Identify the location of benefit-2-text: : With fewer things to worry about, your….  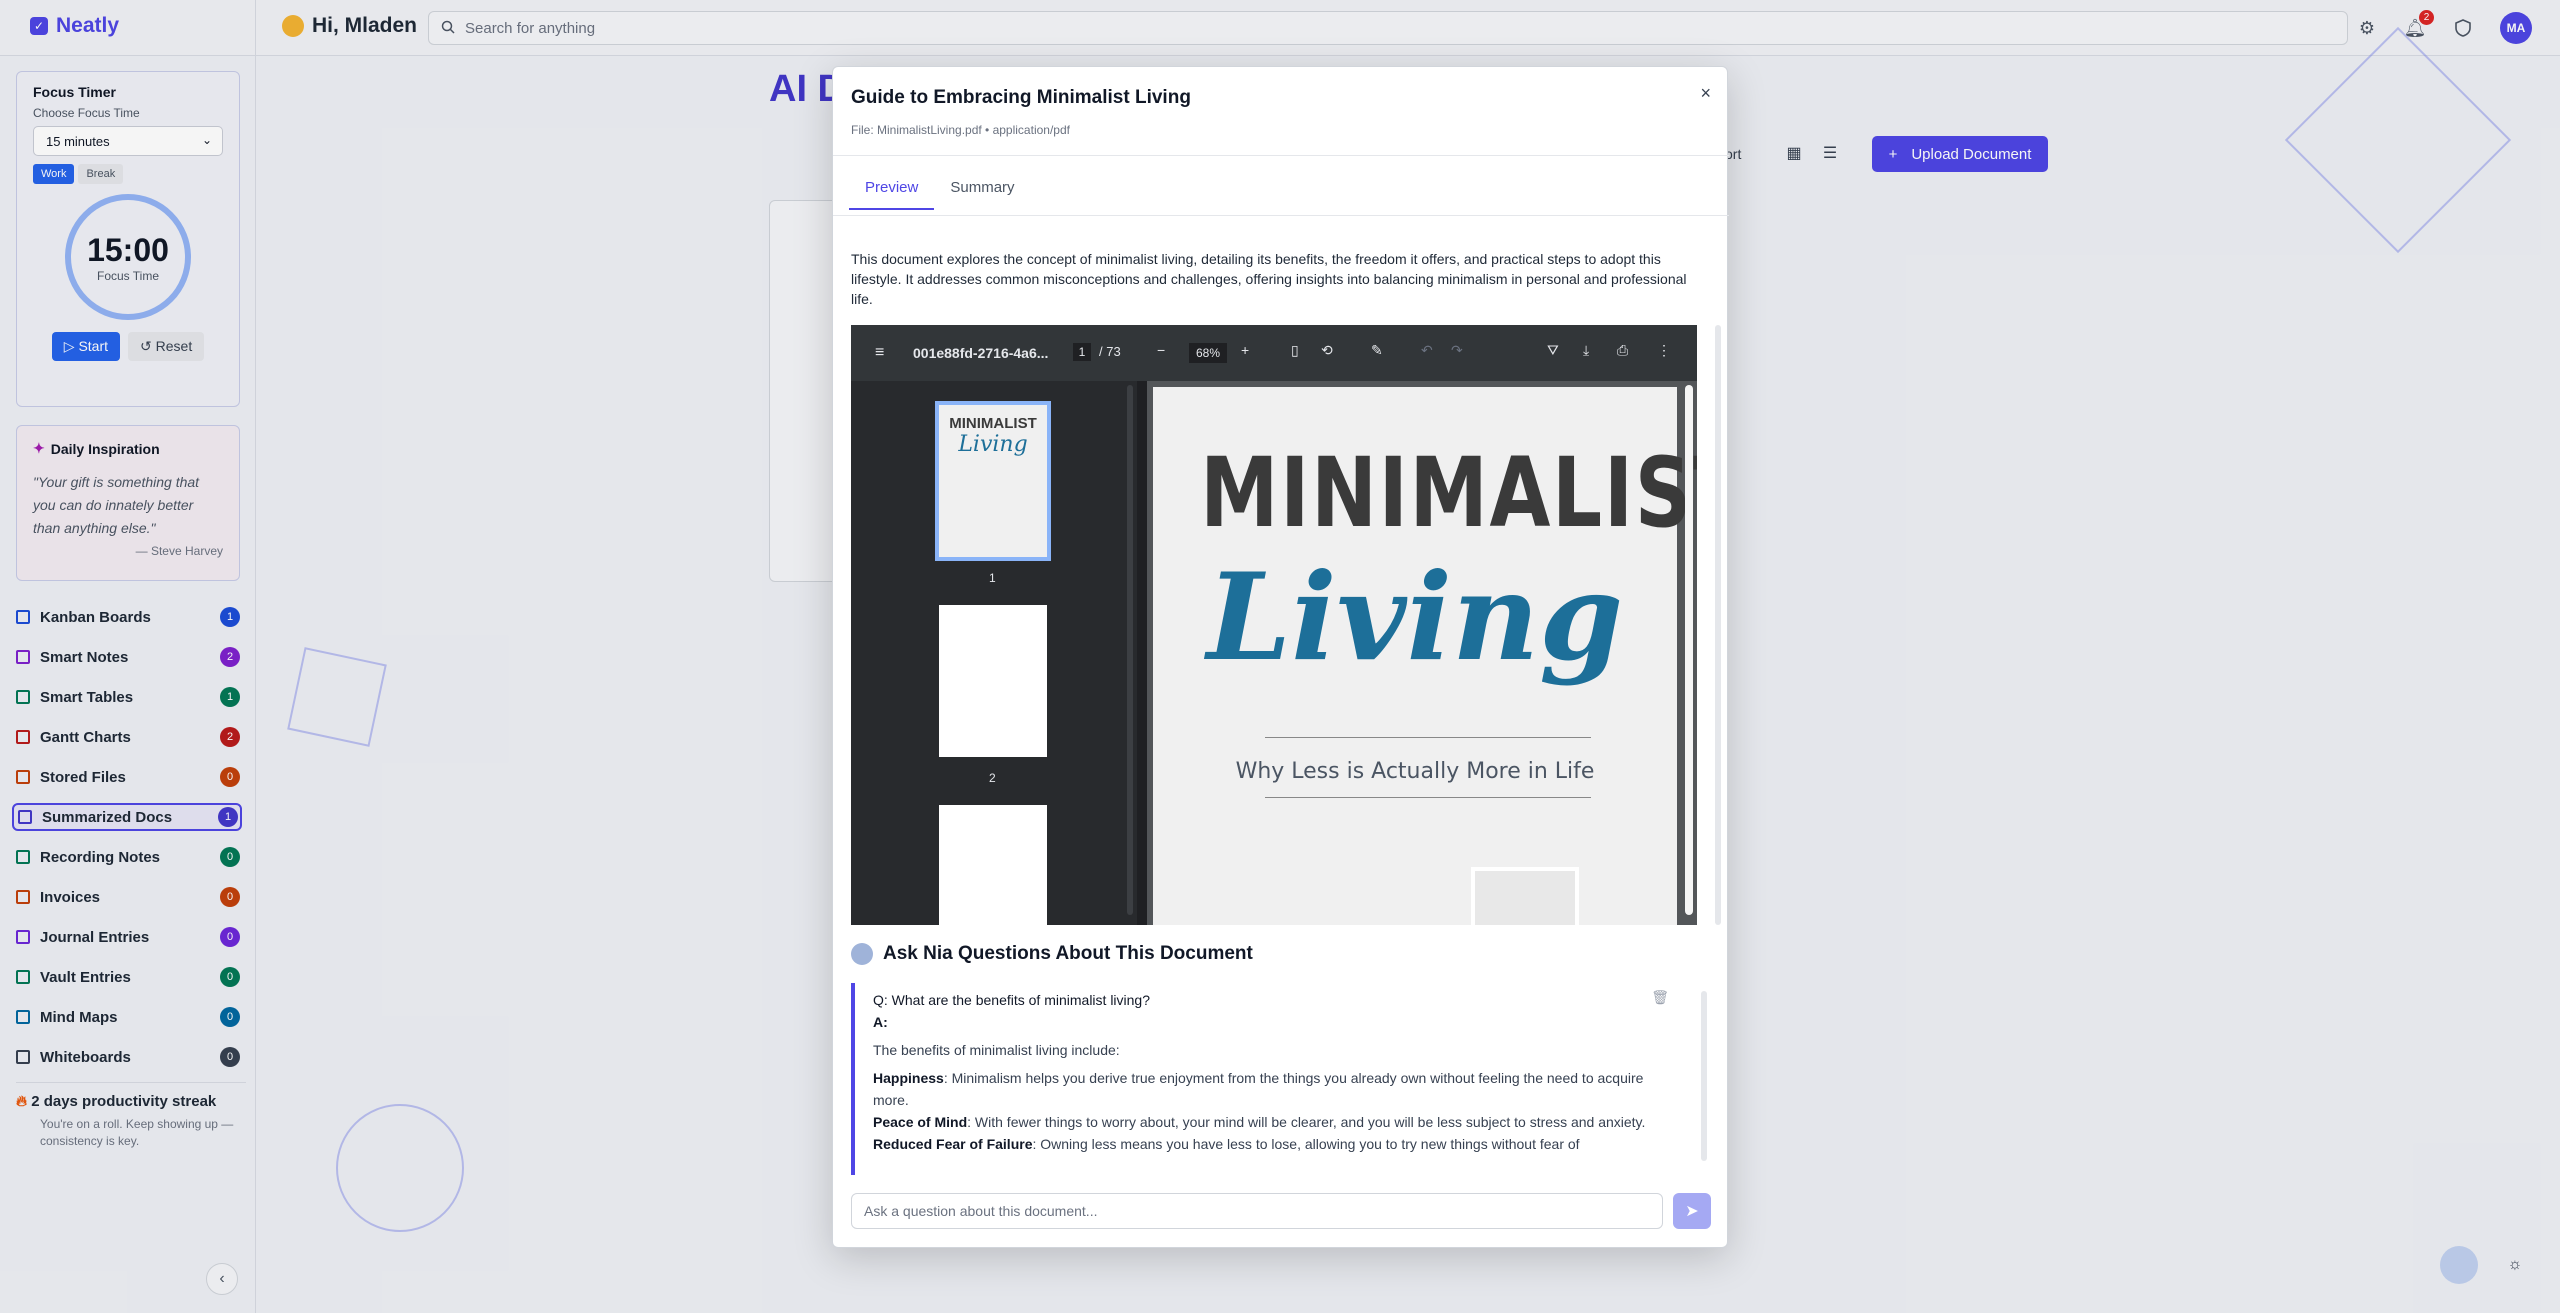
(1306, 1122).